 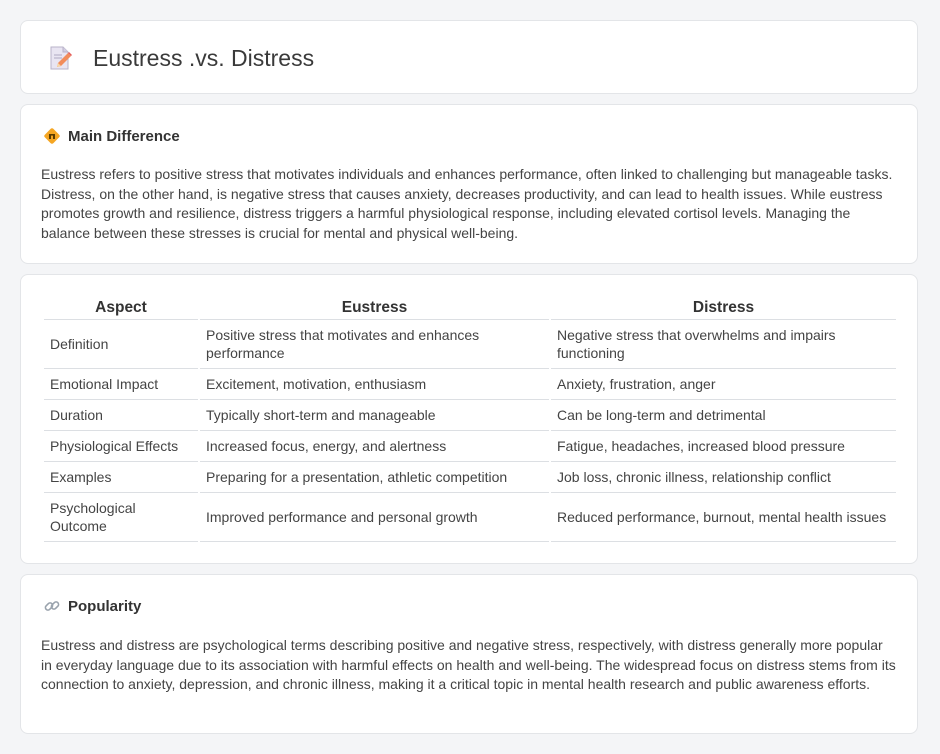 I want to click on row-aspect: Examples, so click(x=121, y=477).